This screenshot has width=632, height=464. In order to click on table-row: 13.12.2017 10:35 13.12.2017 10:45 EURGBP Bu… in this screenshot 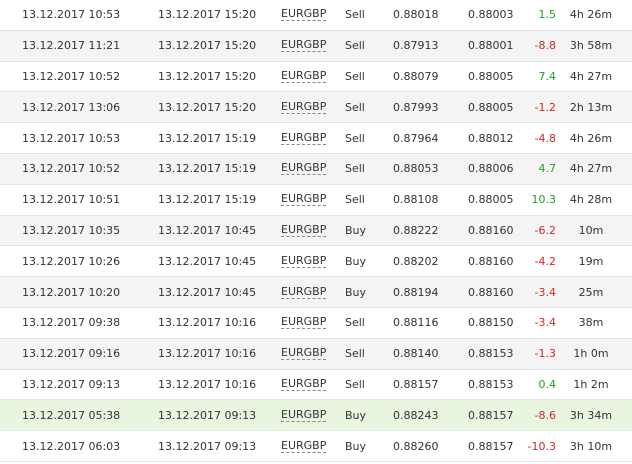, I will do `click(316, 231)`.